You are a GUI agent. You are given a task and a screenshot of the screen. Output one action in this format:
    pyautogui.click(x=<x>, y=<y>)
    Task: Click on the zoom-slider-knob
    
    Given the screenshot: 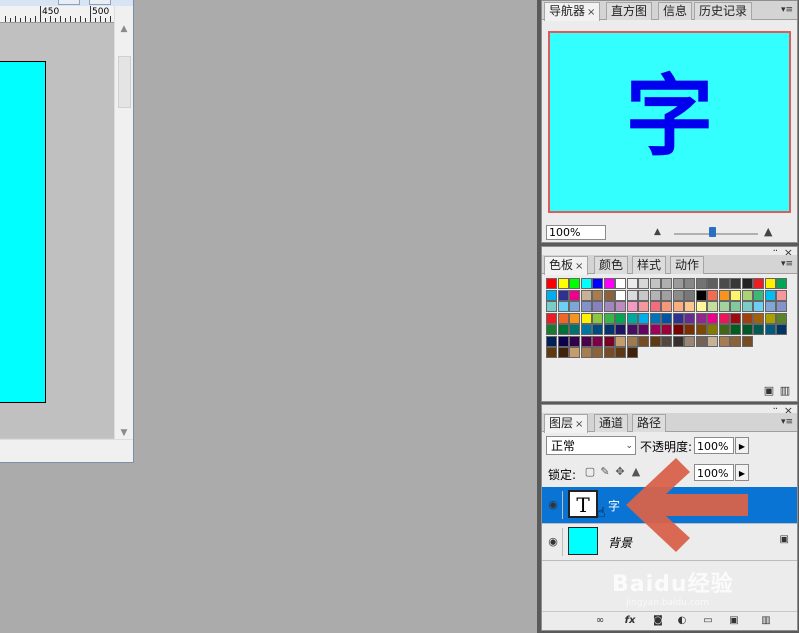 What is the action you would take?
    pyautogui.click(x=712, y=232)
    